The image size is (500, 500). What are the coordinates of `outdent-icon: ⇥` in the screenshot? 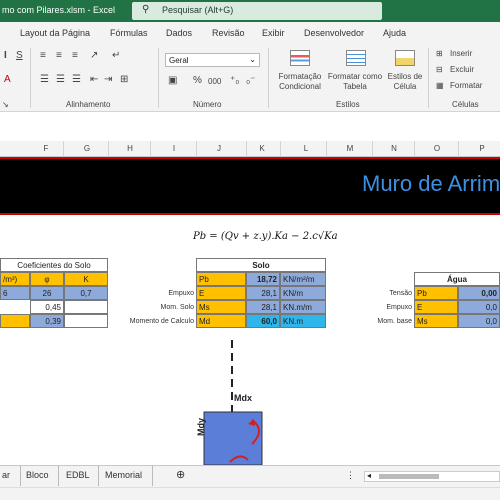 It's located at (108, 79).